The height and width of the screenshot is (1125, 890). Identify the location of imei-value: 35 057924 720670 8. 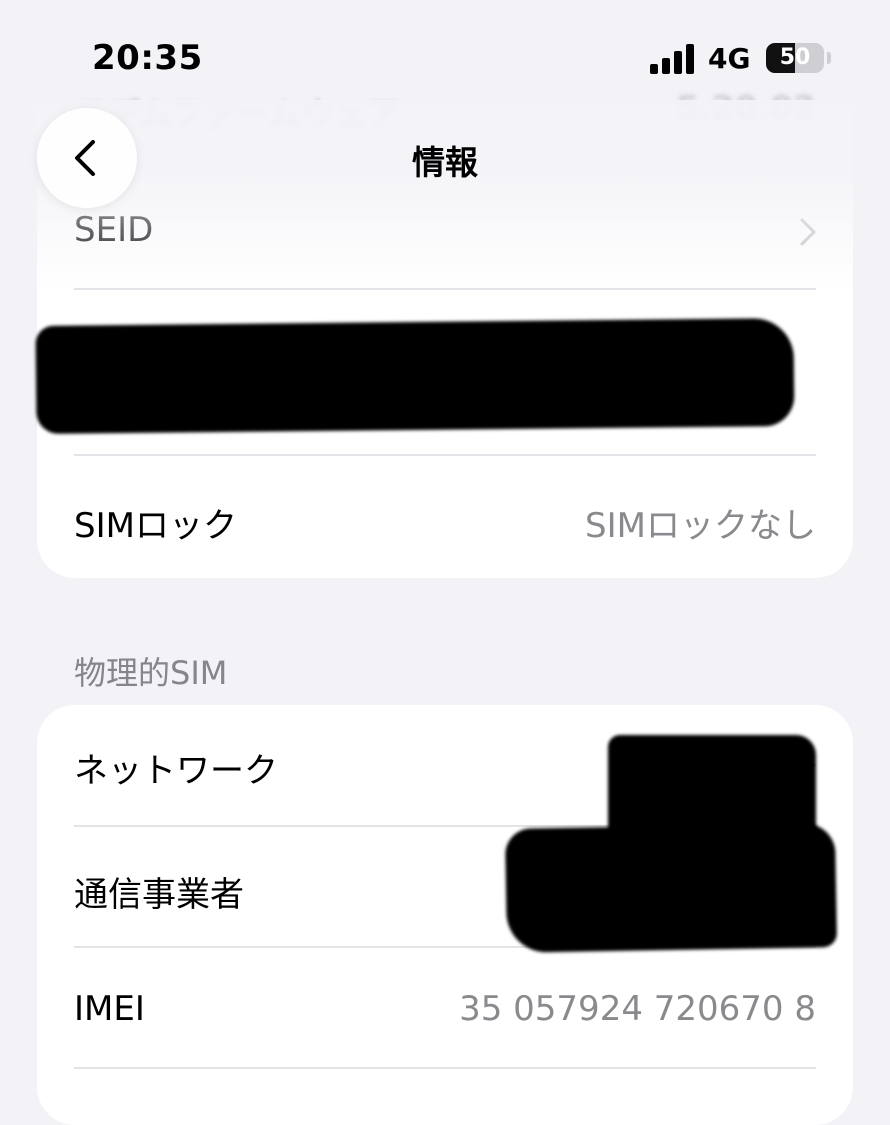
(637, 1009).